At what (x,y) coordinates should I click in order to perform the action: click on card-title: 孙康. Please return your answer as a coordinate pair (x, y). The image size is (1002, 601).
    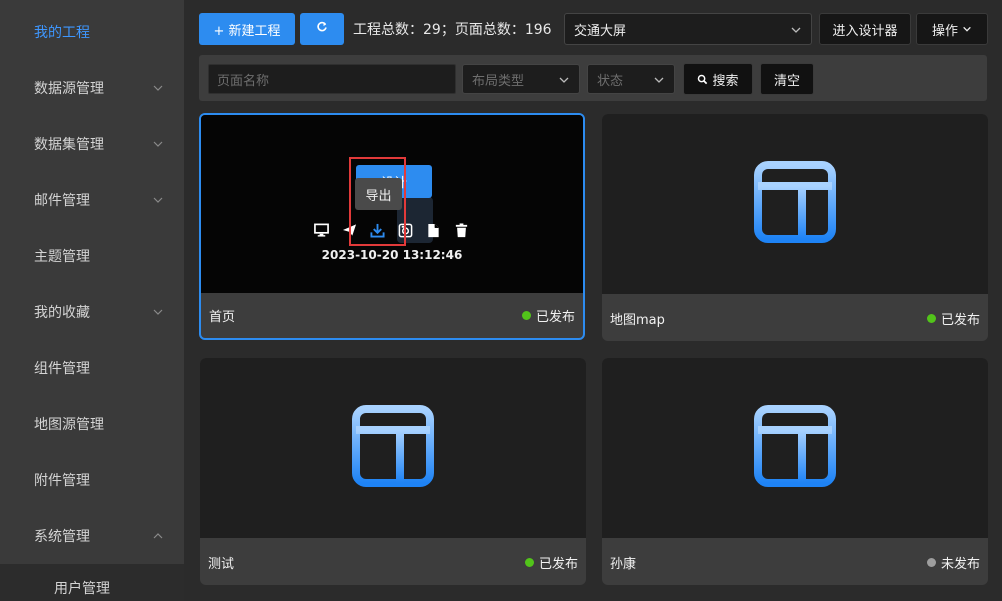
    Looking at the image, I should click on (623, 564).